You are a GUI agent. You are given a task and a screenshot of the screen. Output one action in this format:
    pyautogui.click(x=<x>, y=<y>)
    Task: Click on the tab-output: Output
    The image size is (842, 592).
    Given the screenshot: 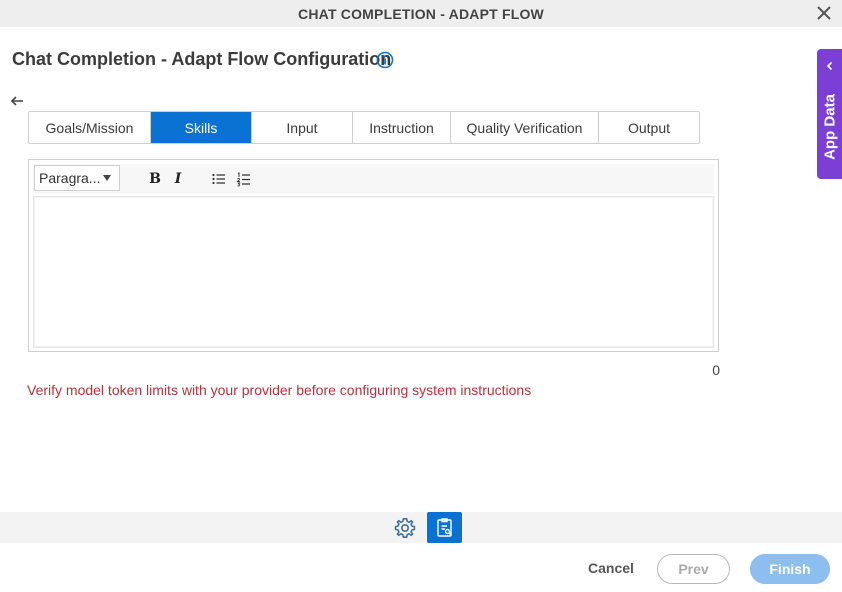 What is the action you would take?
    pyautogui.click(x=649, y=127)
    